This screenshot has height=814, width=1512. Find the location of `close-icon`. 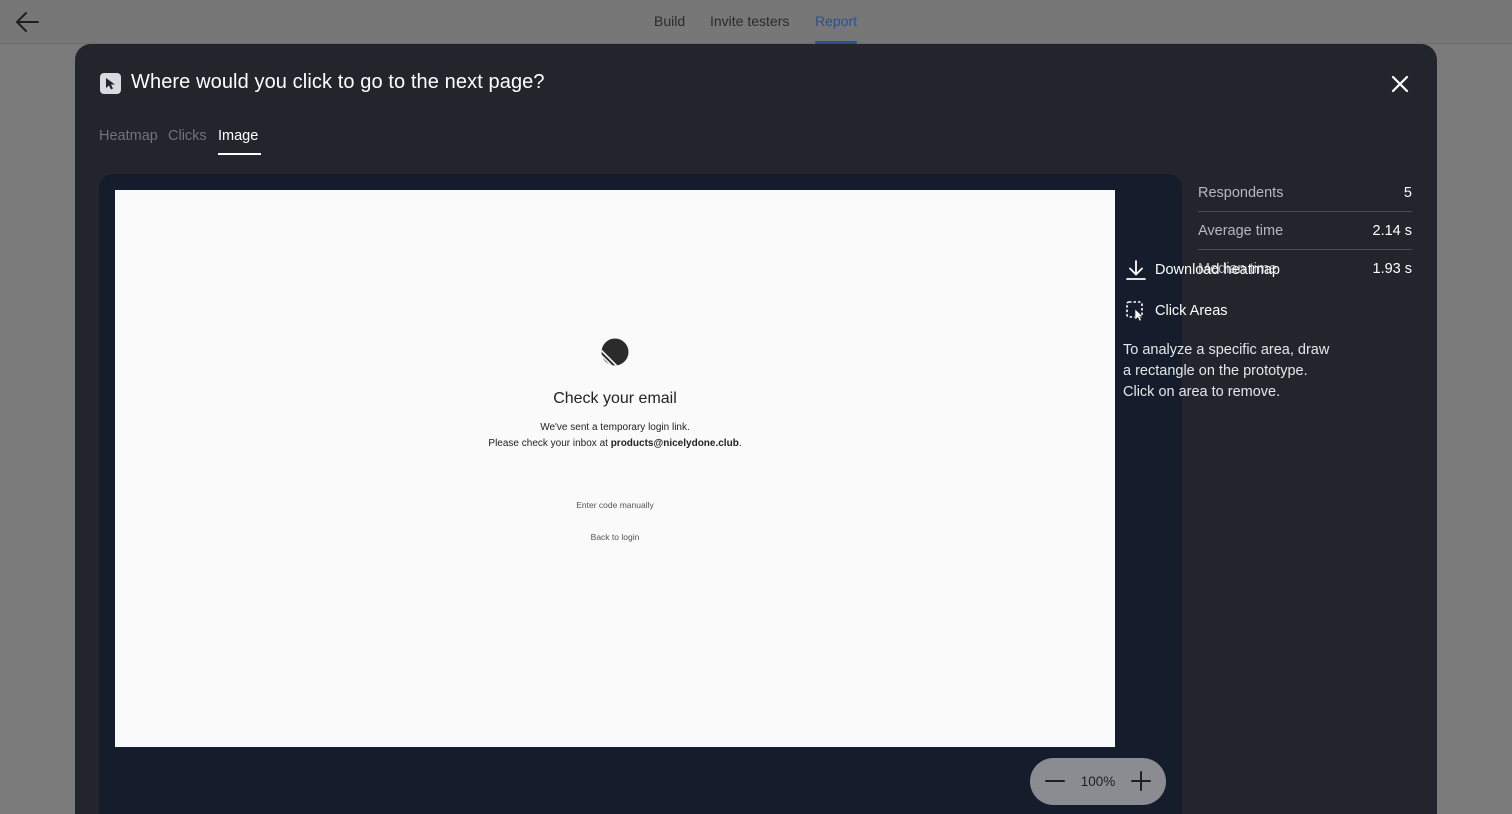

close-icon is located at coordinates (1400, 84).